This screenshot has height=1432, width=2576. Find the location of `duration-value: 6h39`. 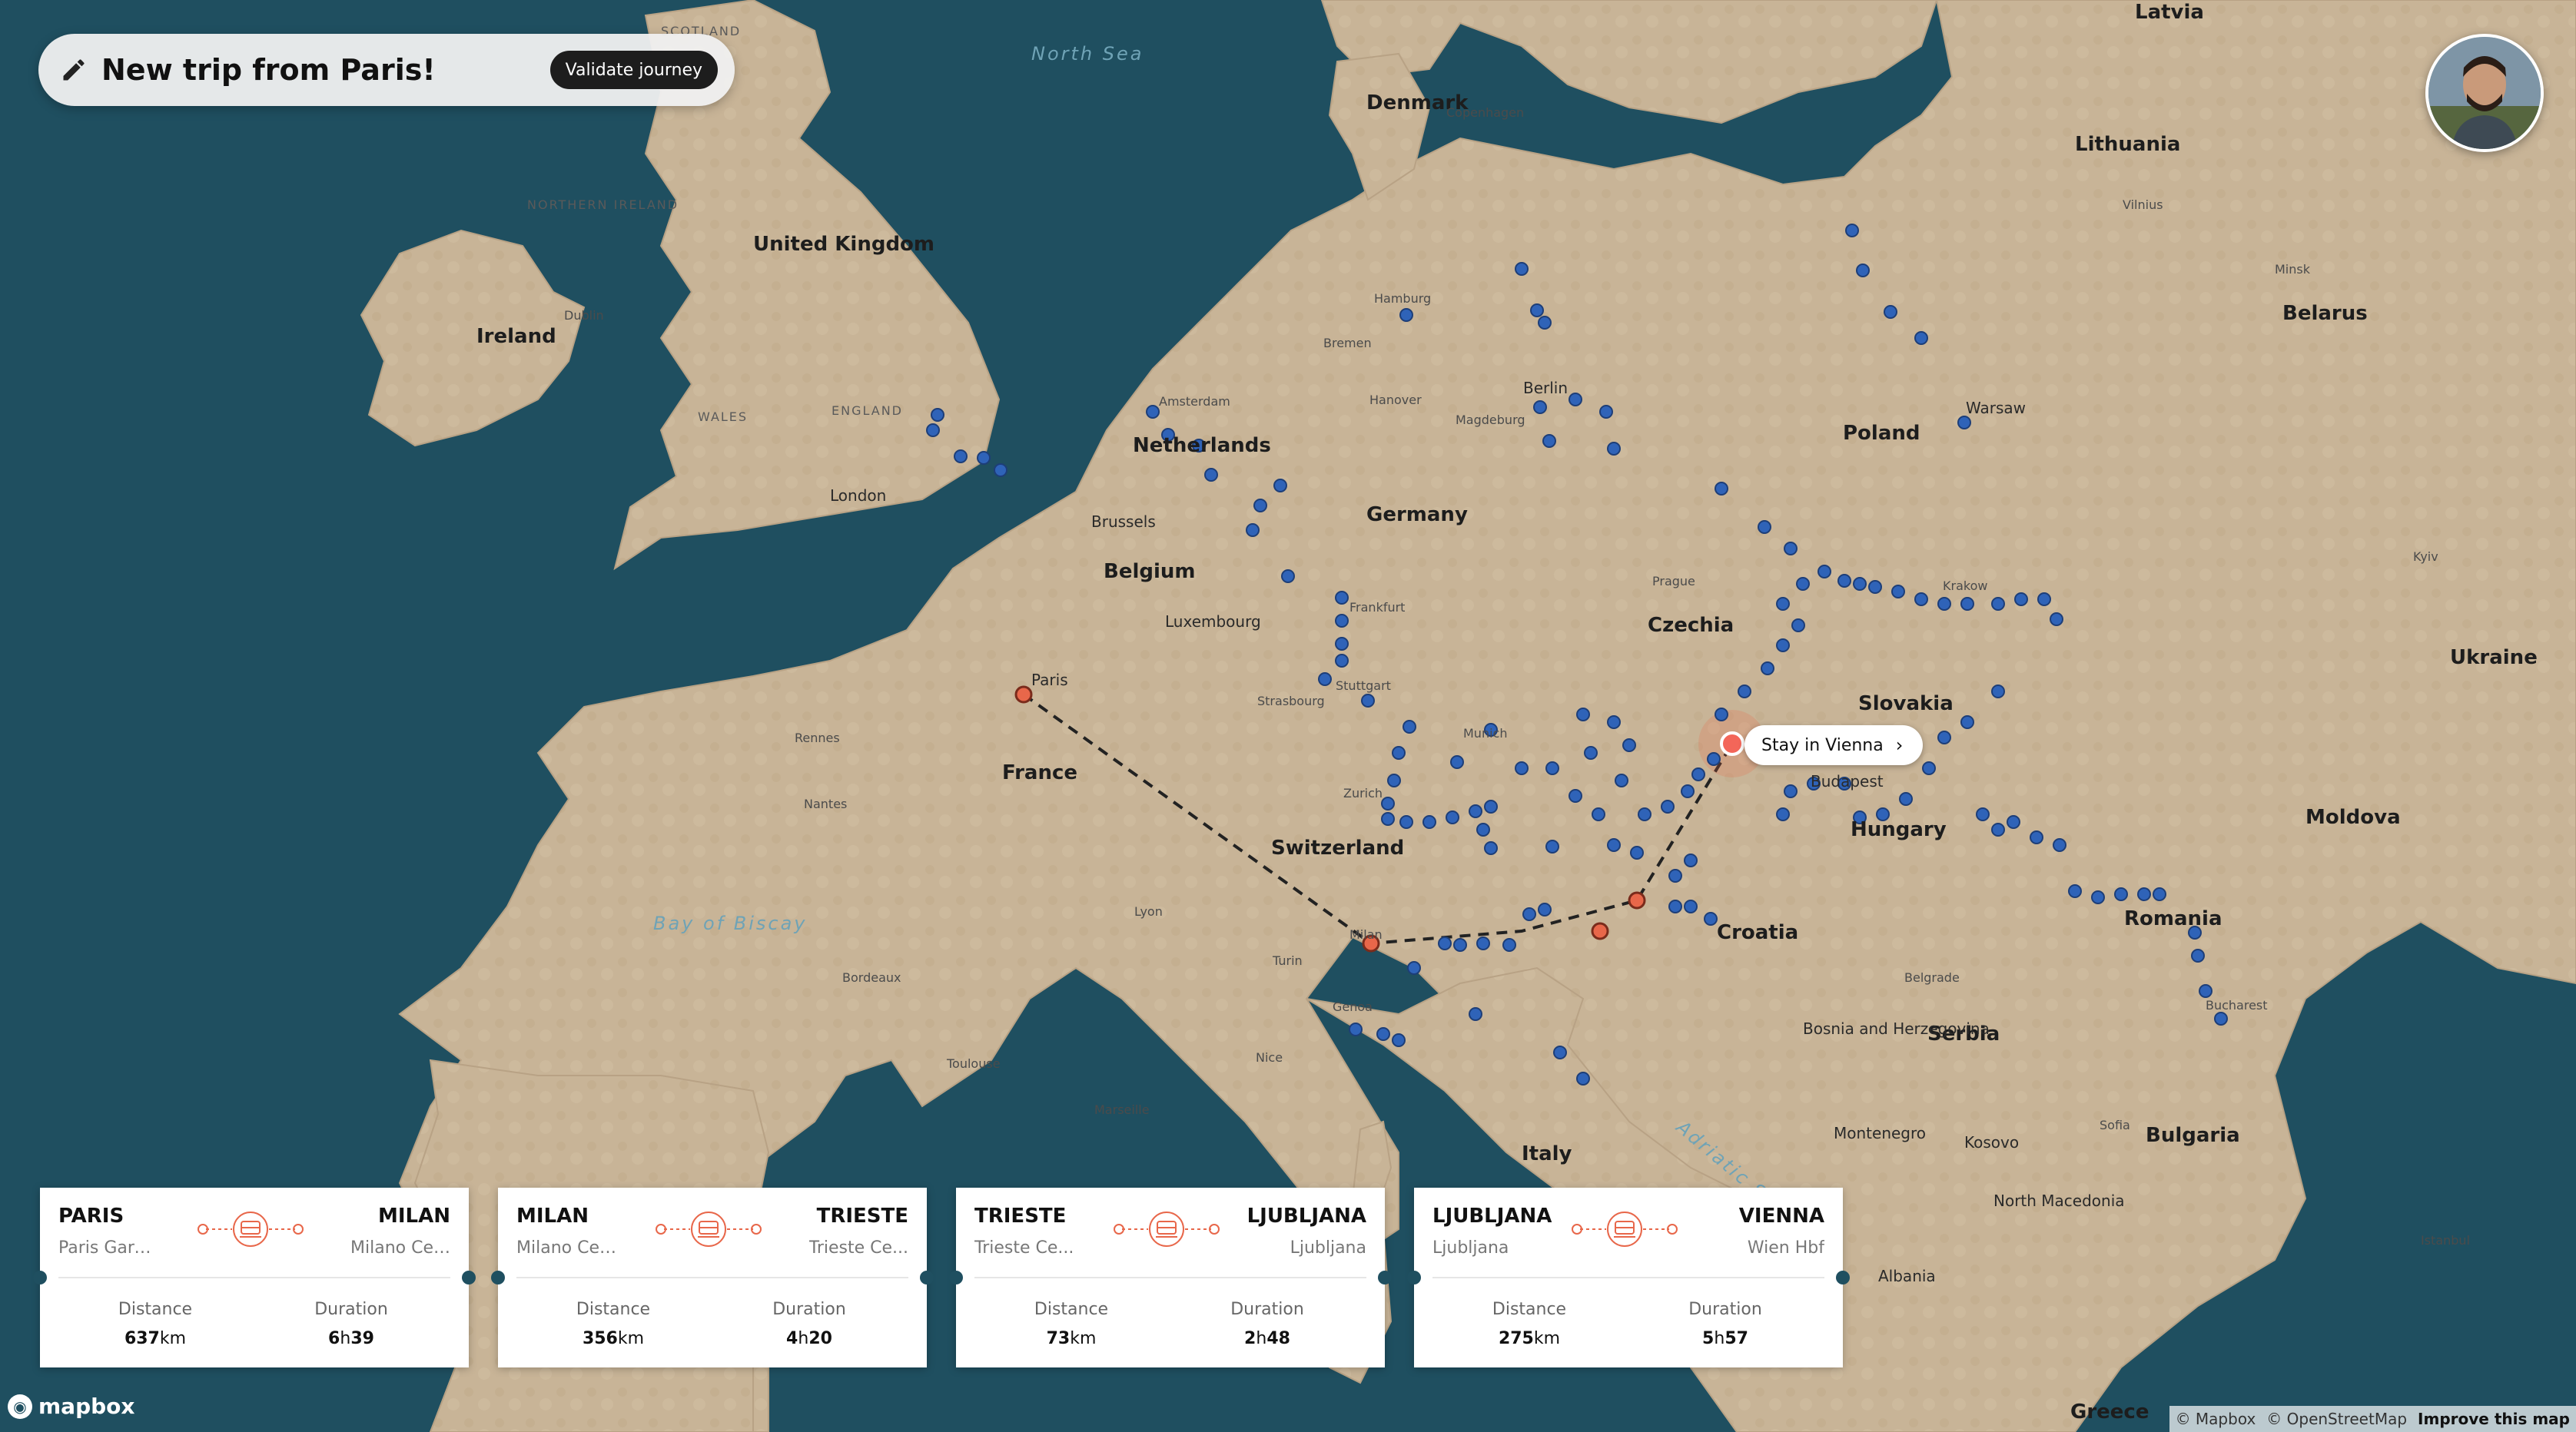

duration-value: 6h39 is located at coordinates (351, 1338).